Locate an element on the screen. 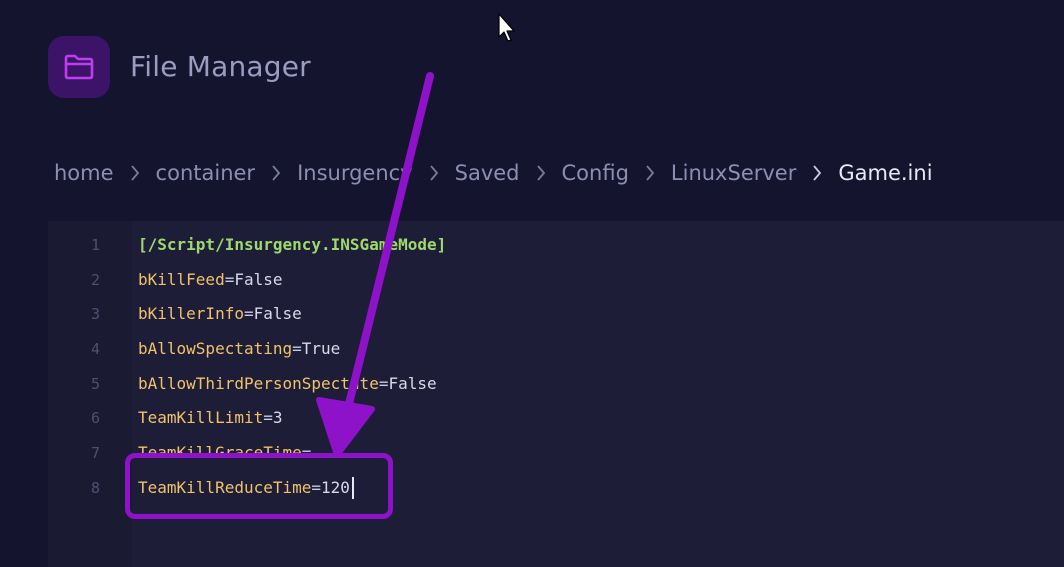 The image size is (1064, 567). mouse-pointer-icon is located at coordinates (506, 27).